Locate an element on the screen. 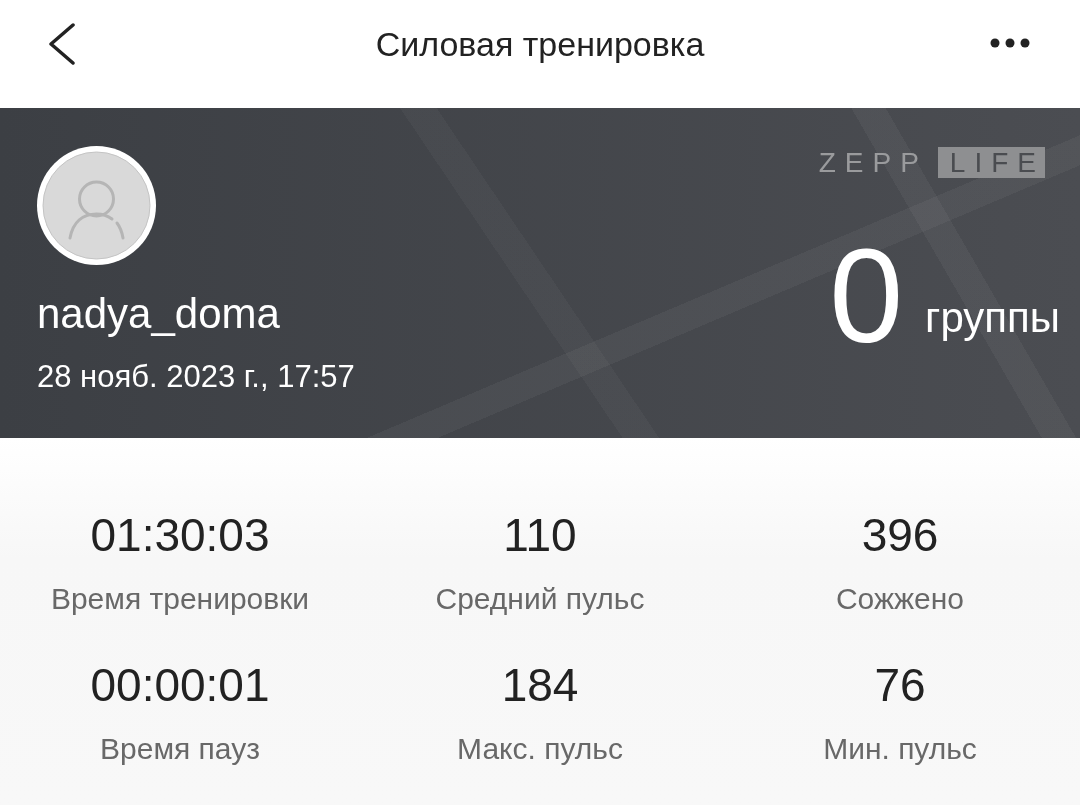 Image resolution: width=1080 pixels, height=805 pixels. stat-value: 110 is located at coordinates (540, 535).